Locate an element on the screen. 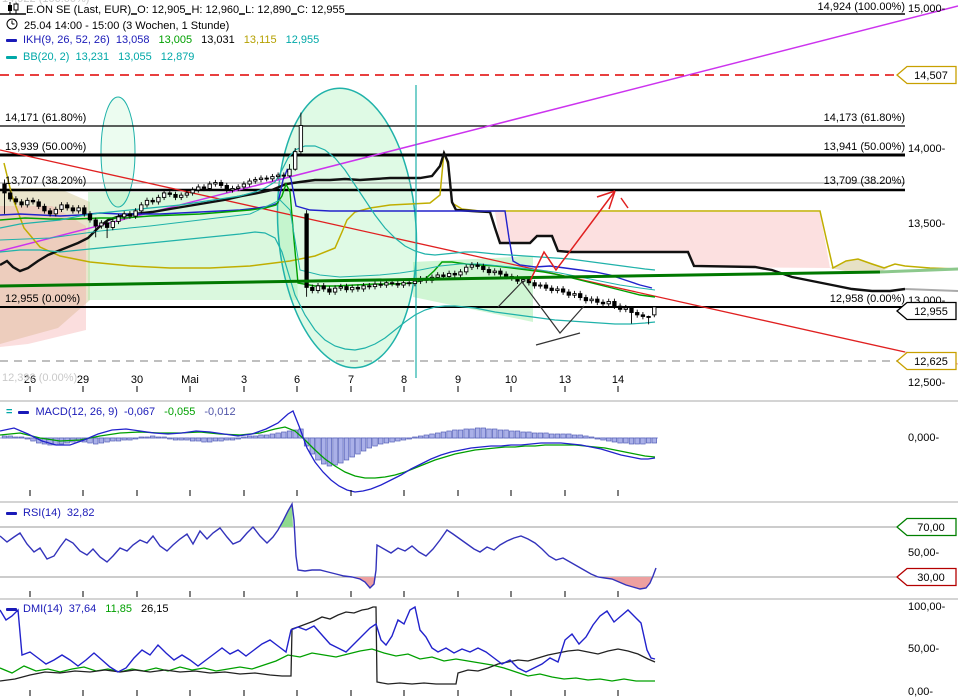  macd-equals-icon: = is located at coordinates (9, 412).